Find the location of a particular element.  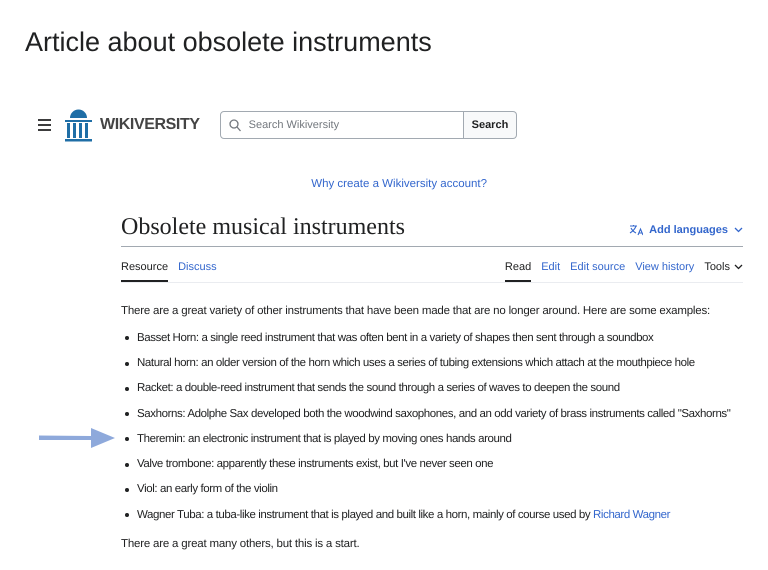

tools-menu: Tools is located at coordinates (723, 270).